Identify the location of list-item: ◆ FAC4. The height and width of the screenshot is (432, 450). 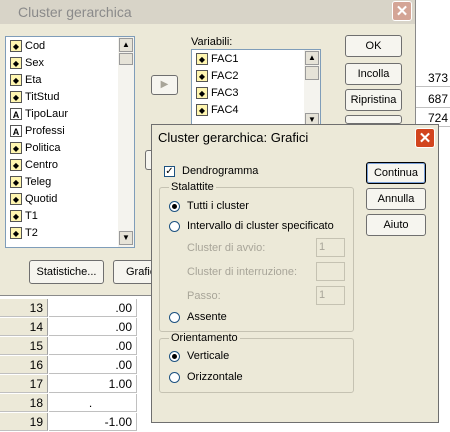
(217, 110).